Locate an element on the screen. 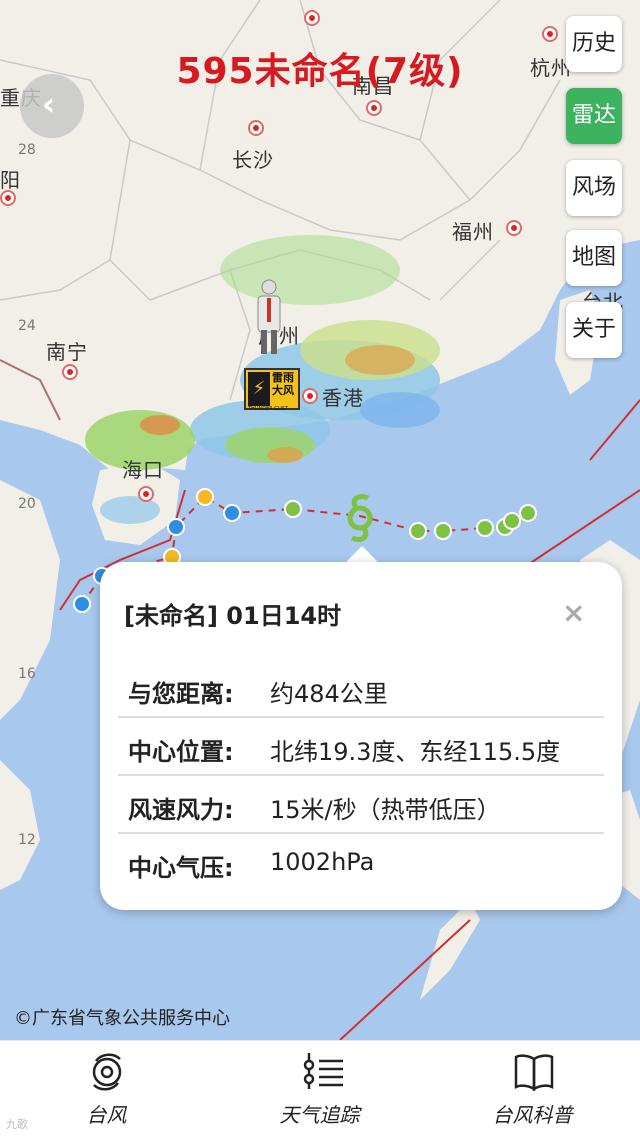 This screenshot has width=640, height=1138. city-label-fuzhou: 福州 is located at coordinates (473, 232).